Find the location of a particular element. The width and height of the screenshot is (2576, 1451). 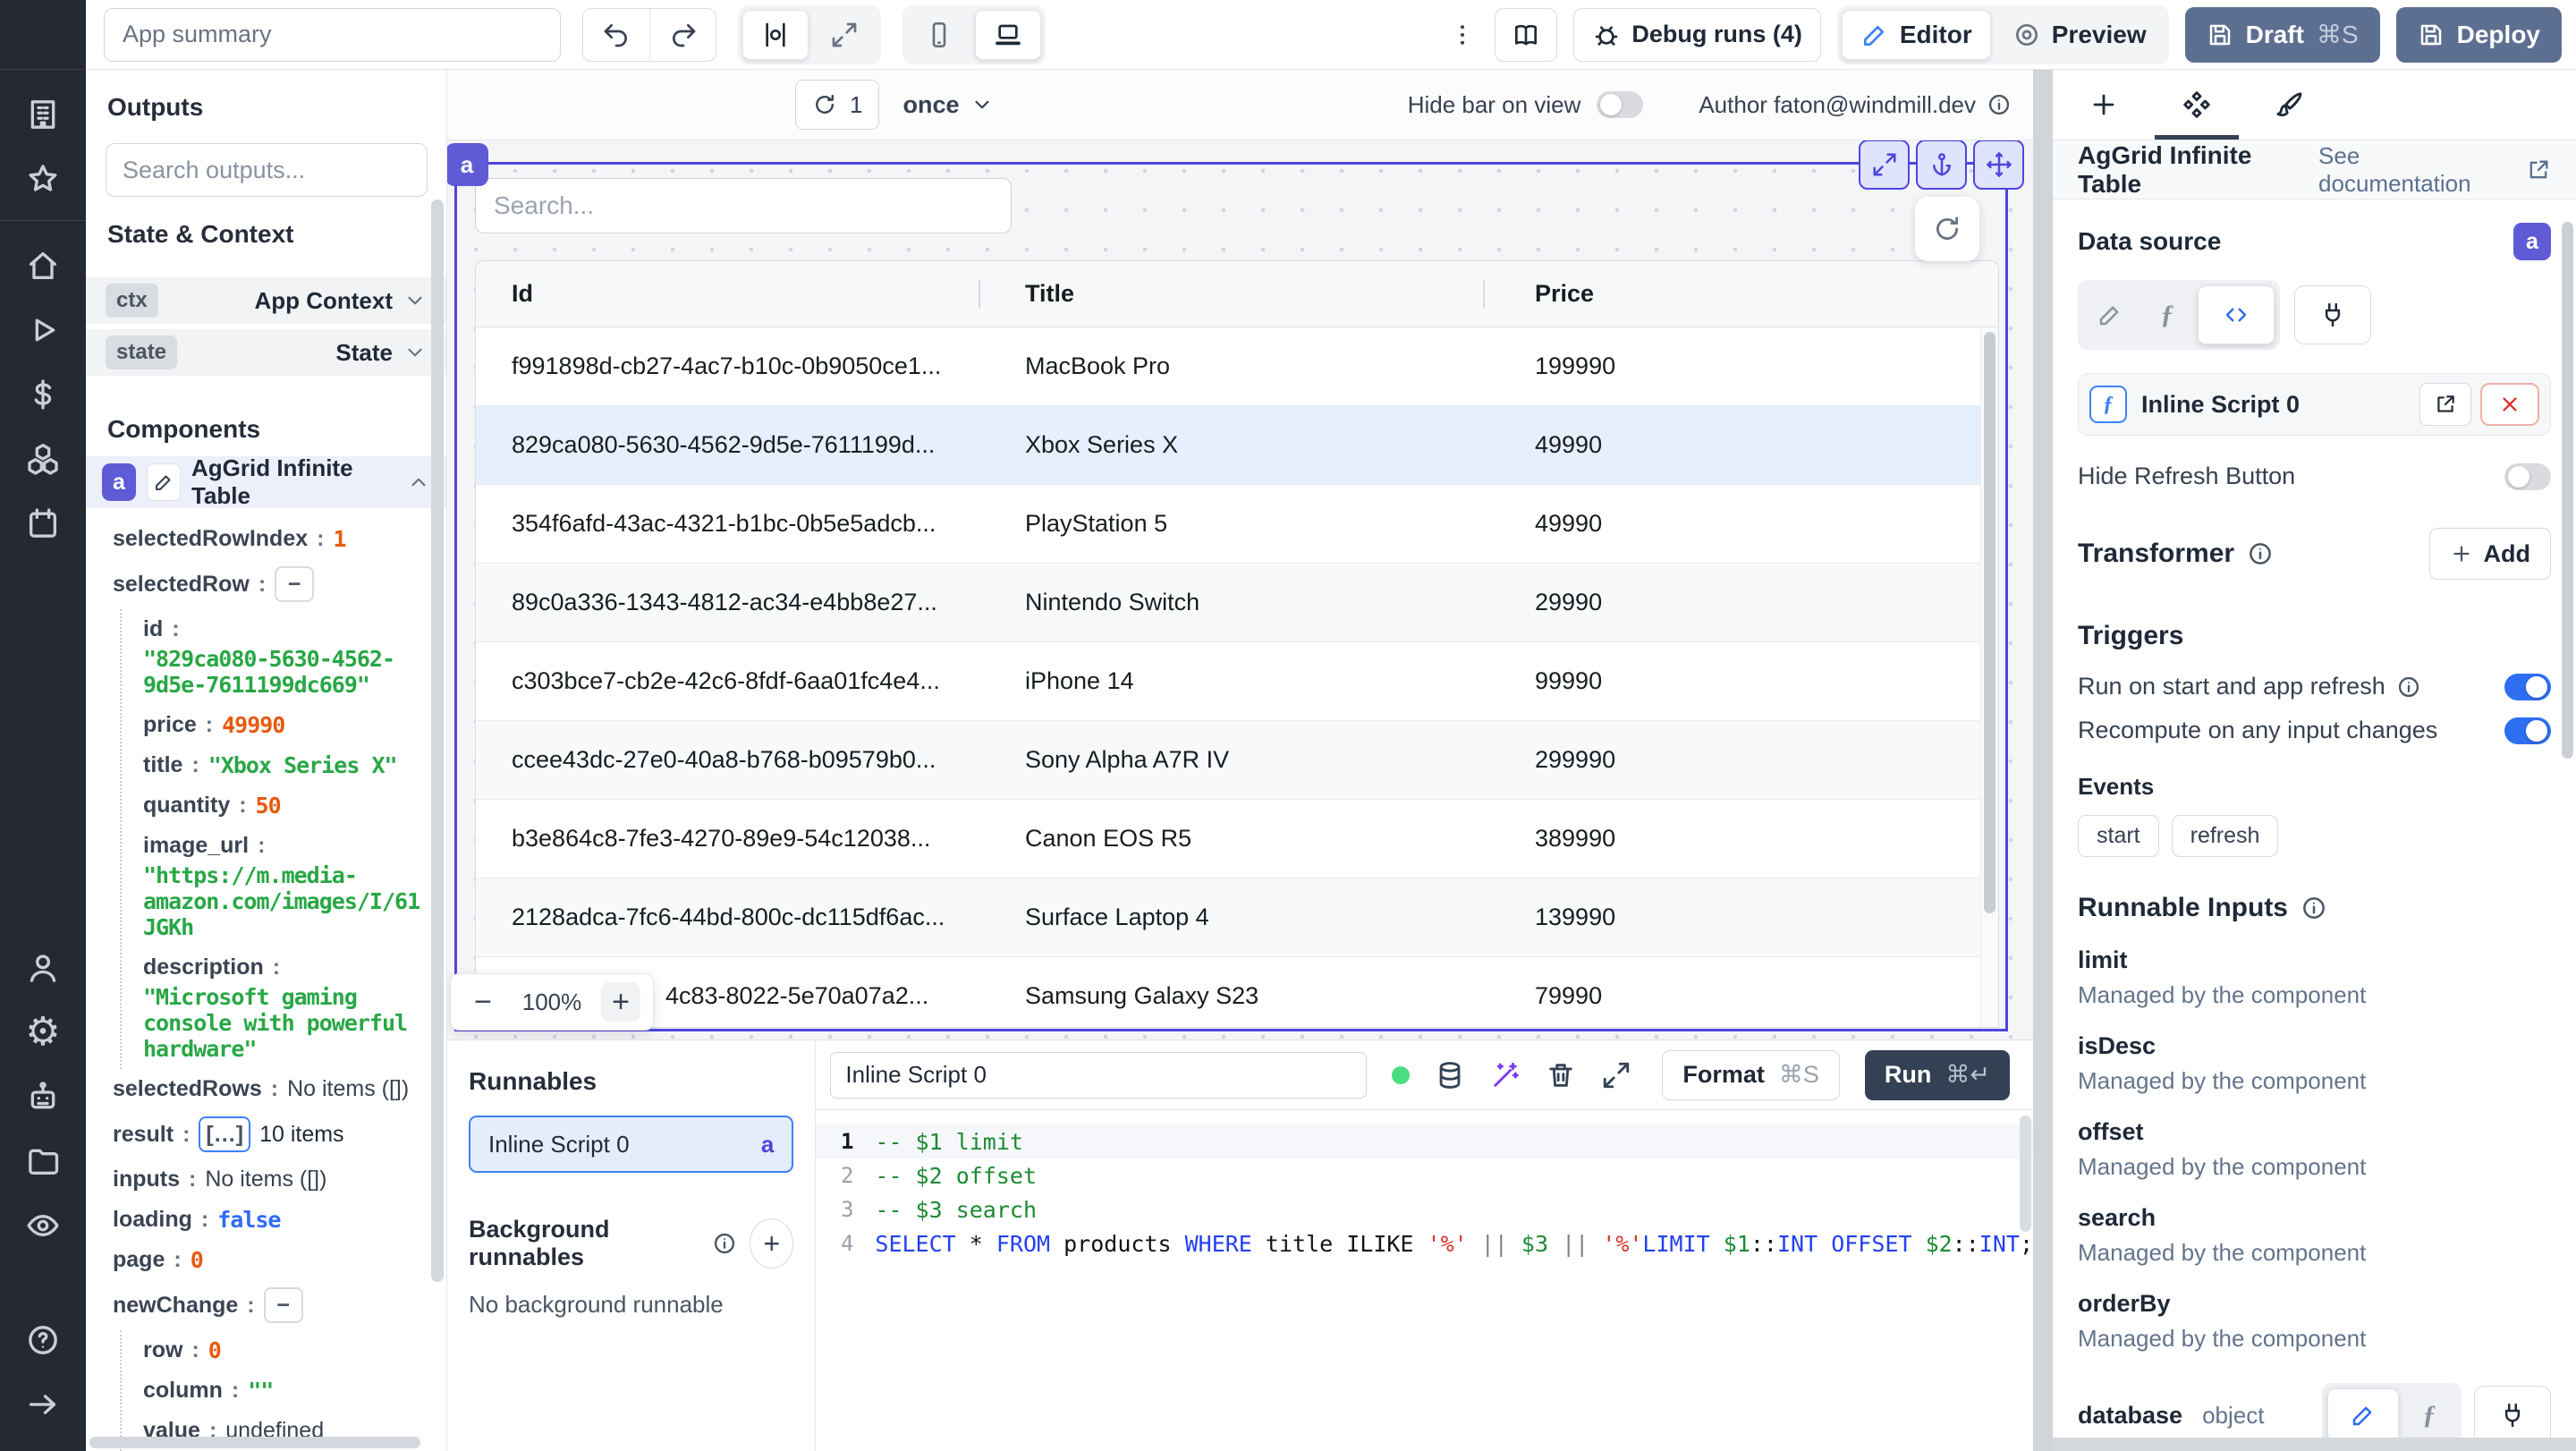

deploy-button: Deploy is located at coordinates (2478, 34).